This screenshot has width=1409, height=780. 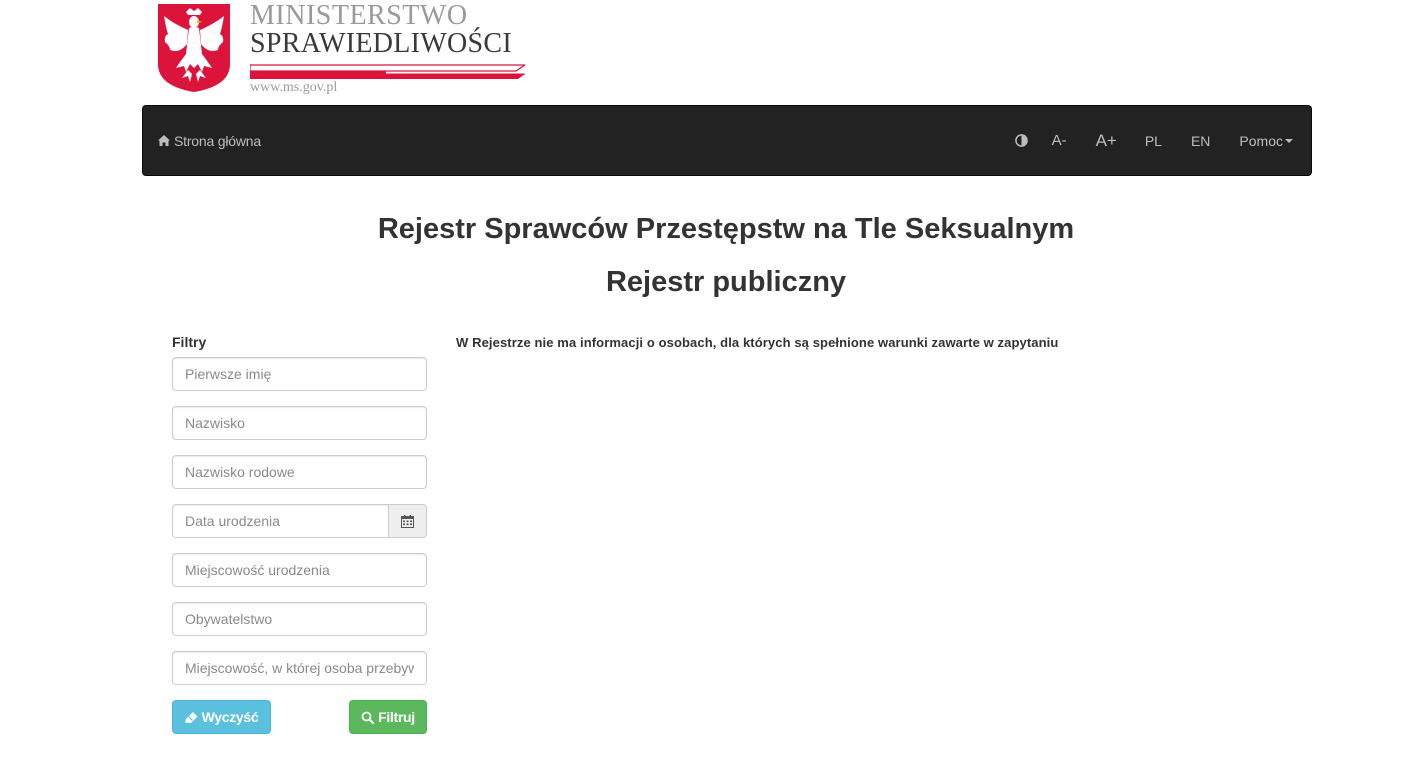 What do you see at coordinates (396, 717) in the screenshot?
I see `filter-button-label: Filtruj` at bounding box center [396, 717].